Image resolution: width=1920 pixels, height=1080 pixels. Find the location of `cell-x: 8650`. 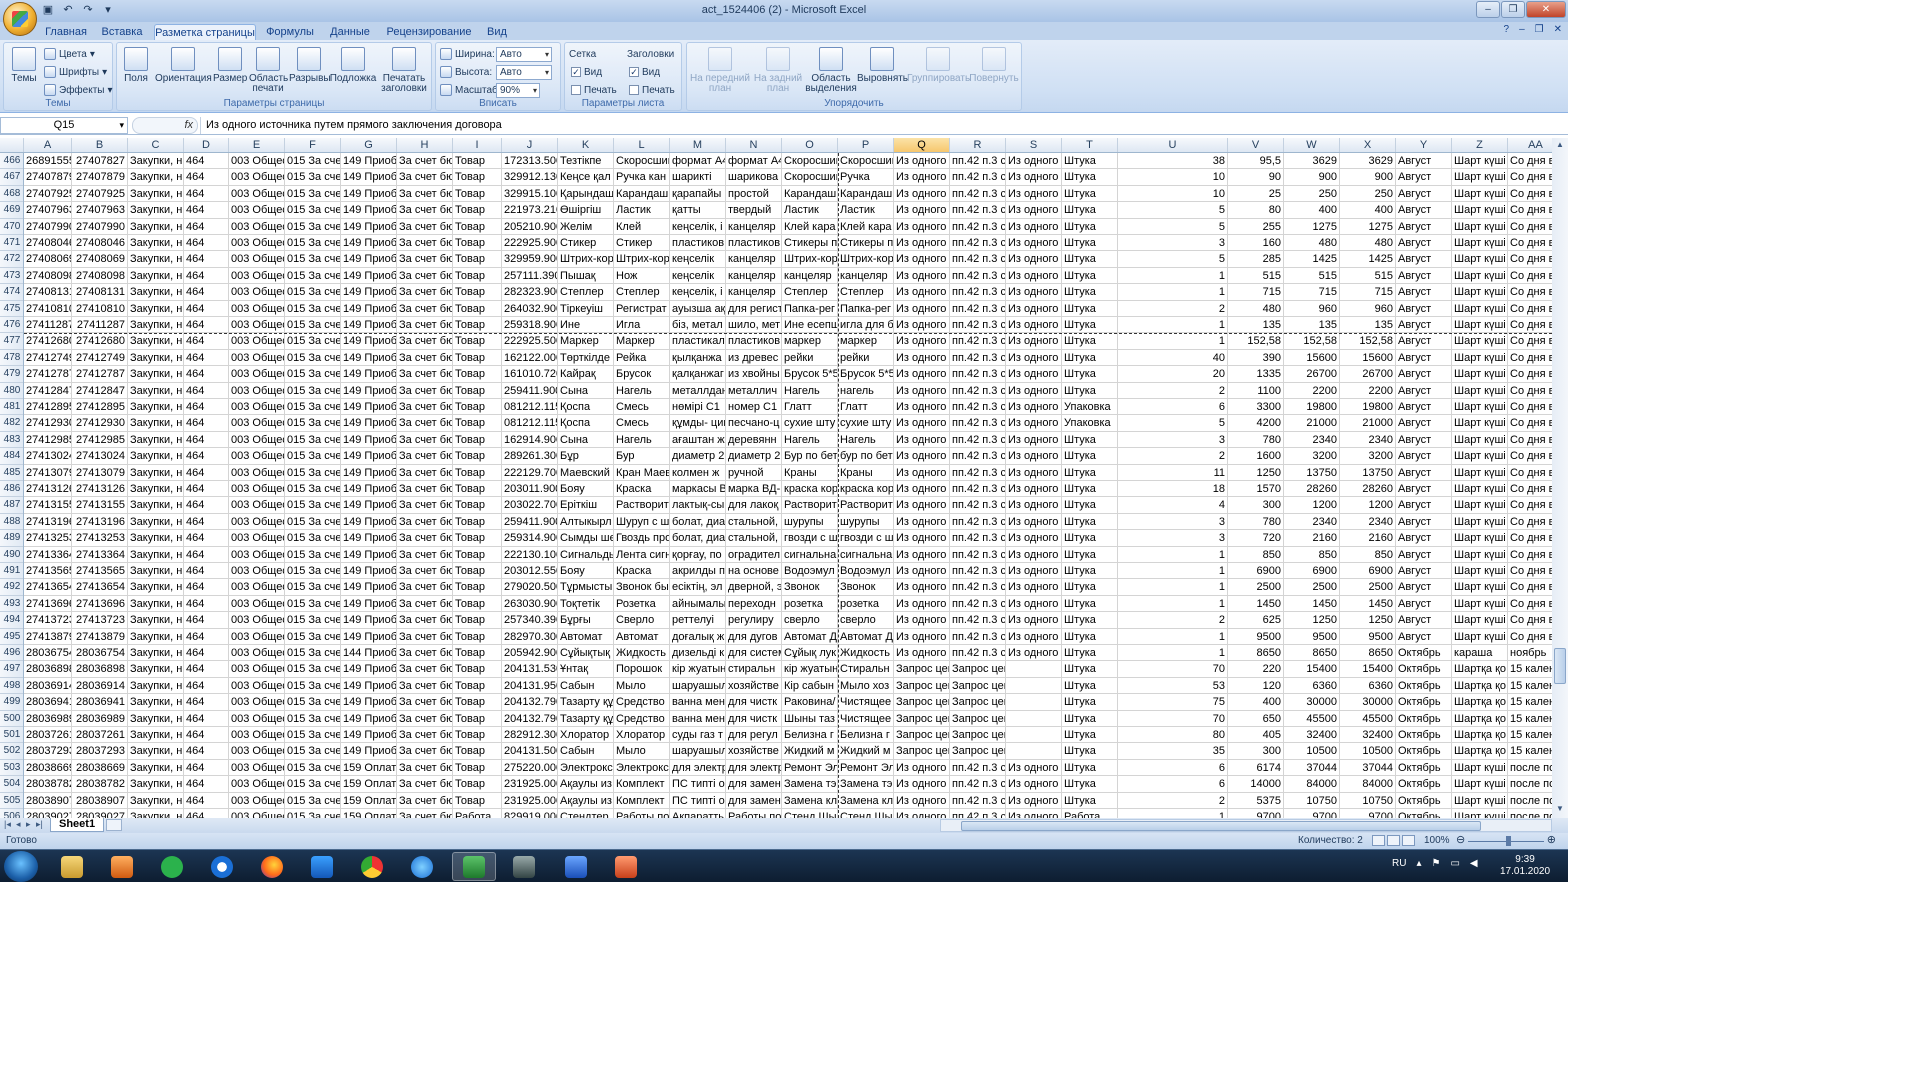

cell-x: 8650 is located at coordinates (1368, 653).